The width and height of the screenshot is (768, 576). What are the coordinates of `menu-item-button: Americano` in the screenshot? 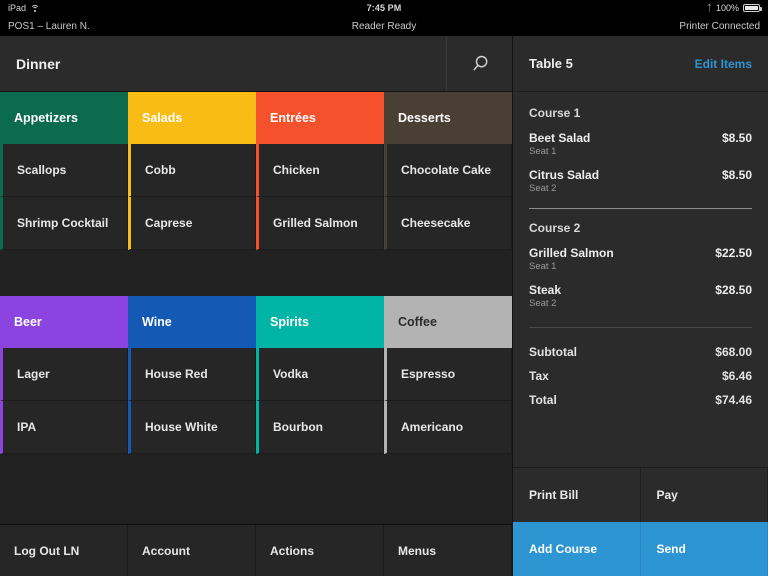 It's located at (448, 427).